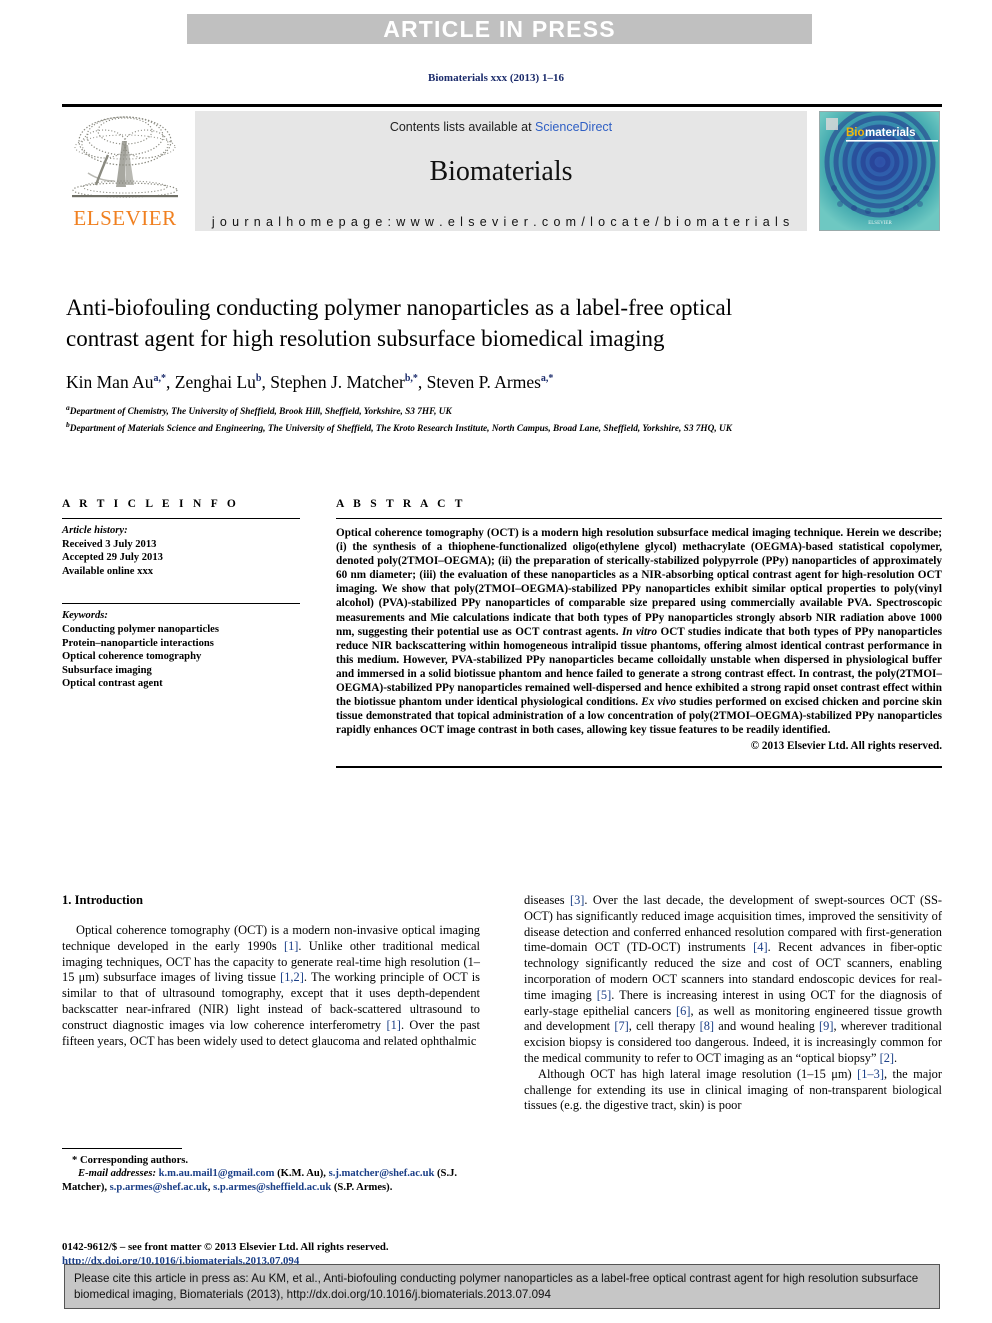  I want to click on contents-prefix: Contents lists available at, so click(462, 127).